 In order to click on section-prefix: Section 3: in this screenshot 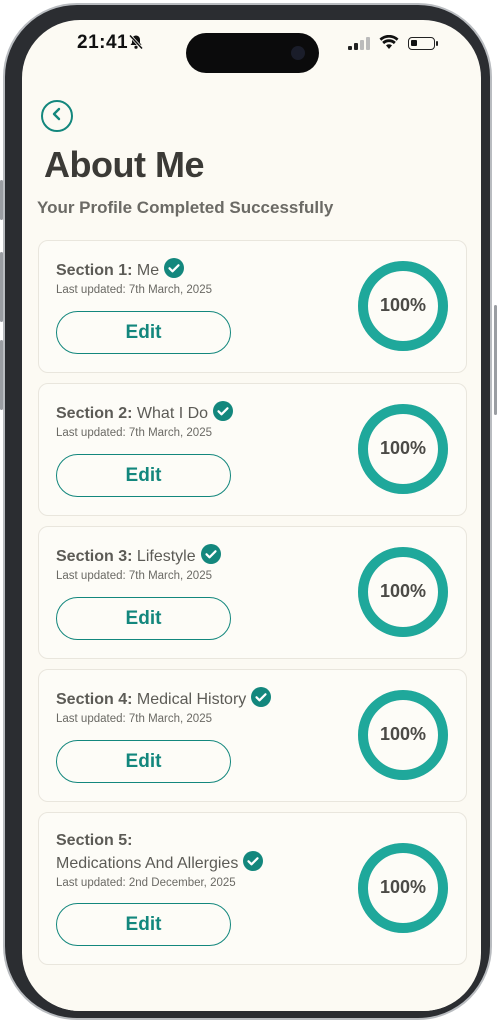, I will do `click(94, 556)`.